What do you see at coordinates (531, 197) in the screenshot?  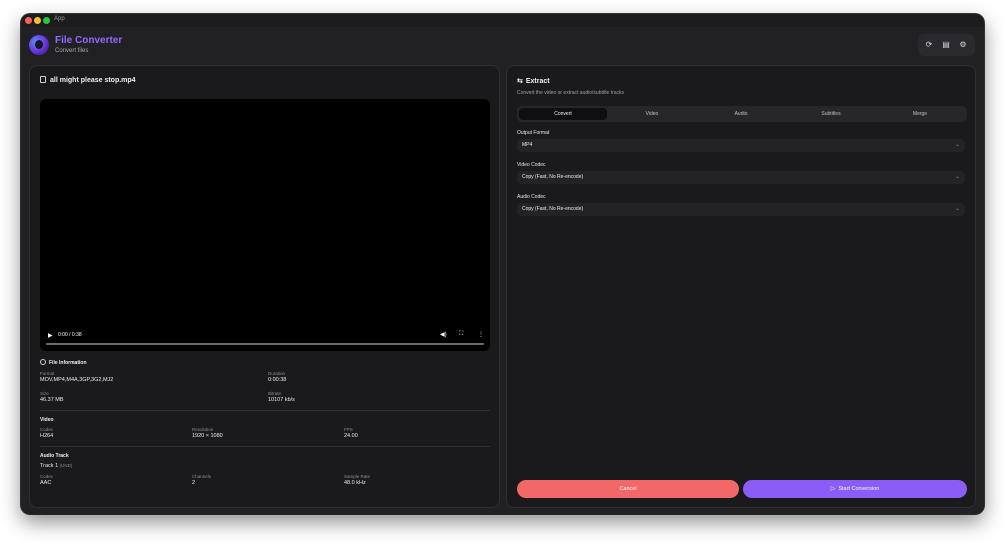 I see `audio-codec-select-label: Audio Codec` at bounding box center [531, 197].